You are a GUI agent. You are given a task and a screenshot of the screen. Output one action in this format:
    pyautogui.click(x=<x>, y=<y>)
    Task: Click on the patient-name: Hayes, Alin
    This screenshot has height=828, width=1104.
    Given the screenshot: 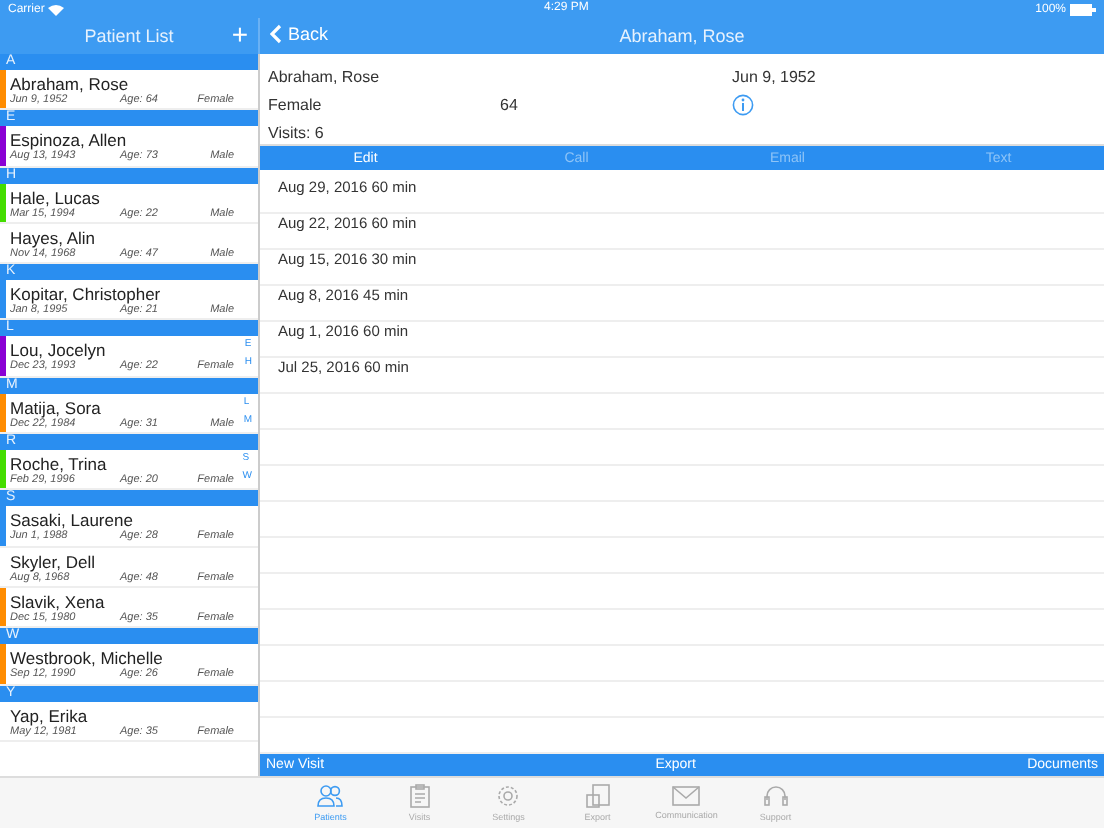 What is the action you would take?
    pyautogui.click(x=53, y=237)
    